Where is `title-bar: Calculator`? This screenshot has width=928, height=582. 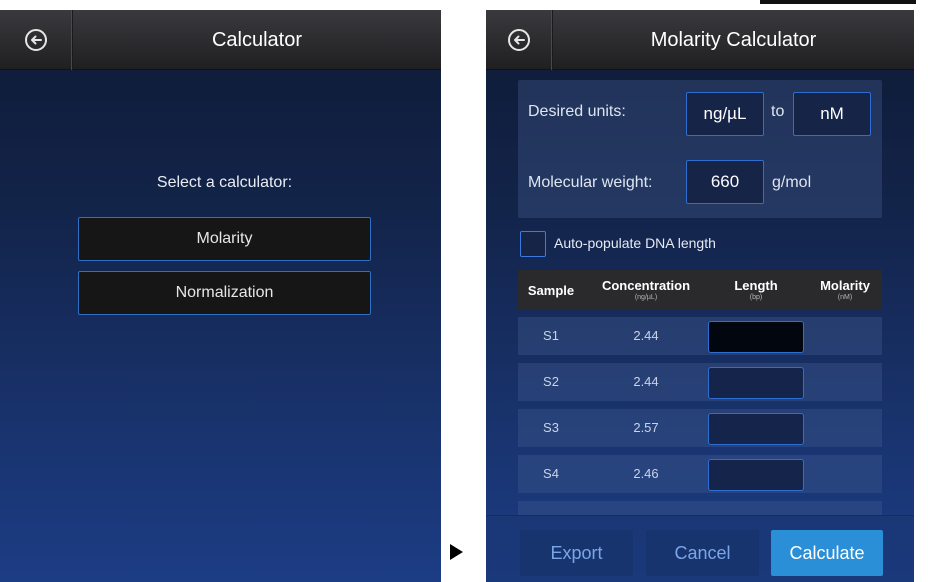 title-bar: Calculator is located at coordinates (220, 40).